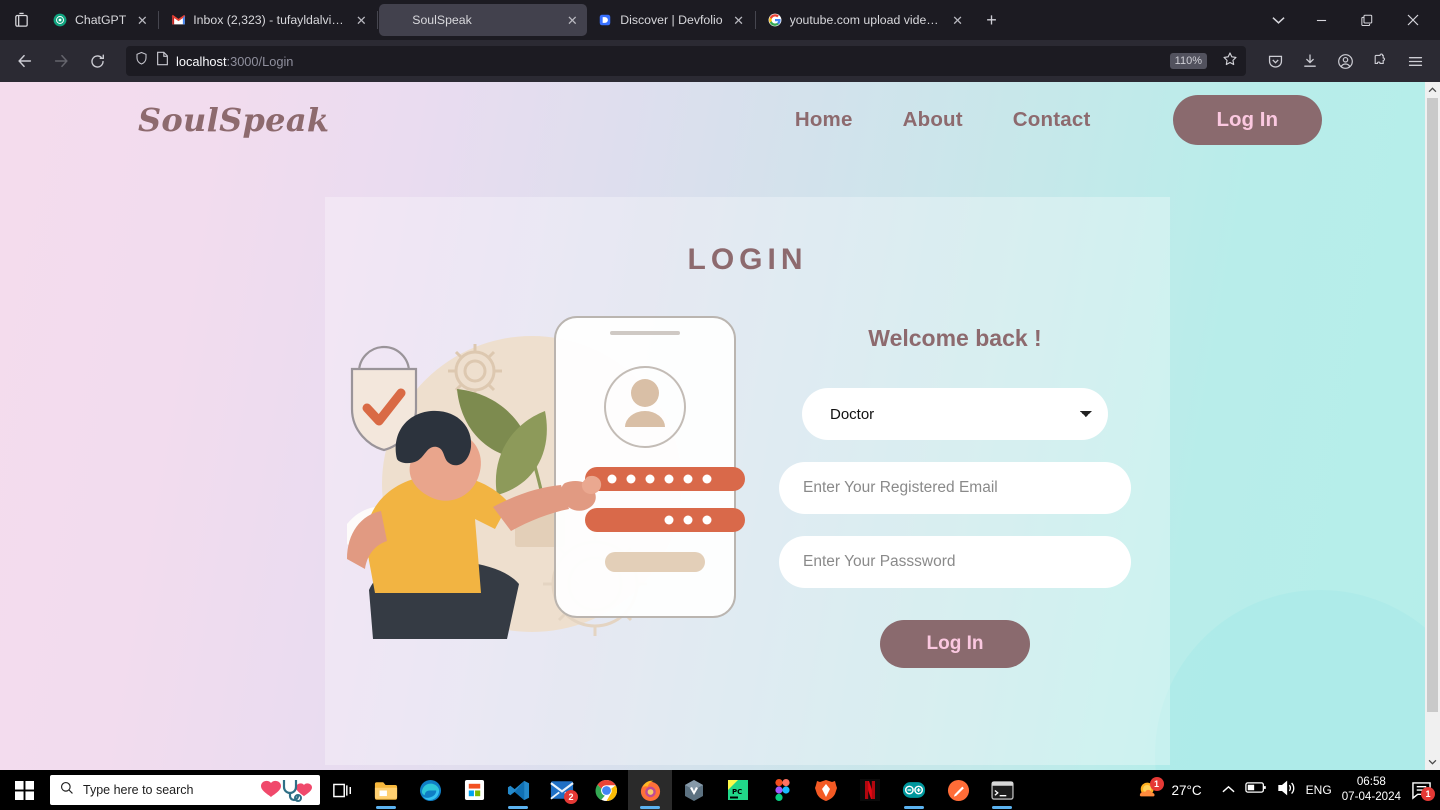  I want to click on clock: 06:58 07-04-2024, so click(1371, 790).